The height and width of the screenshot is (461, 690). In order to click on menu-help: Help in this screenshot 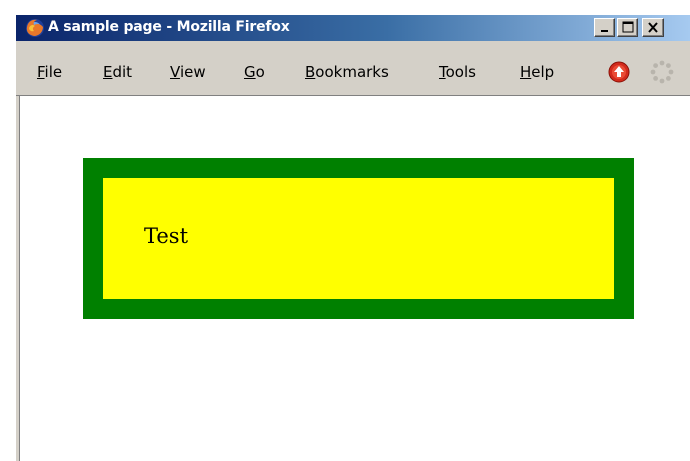, I will do `click(537, 72)`.